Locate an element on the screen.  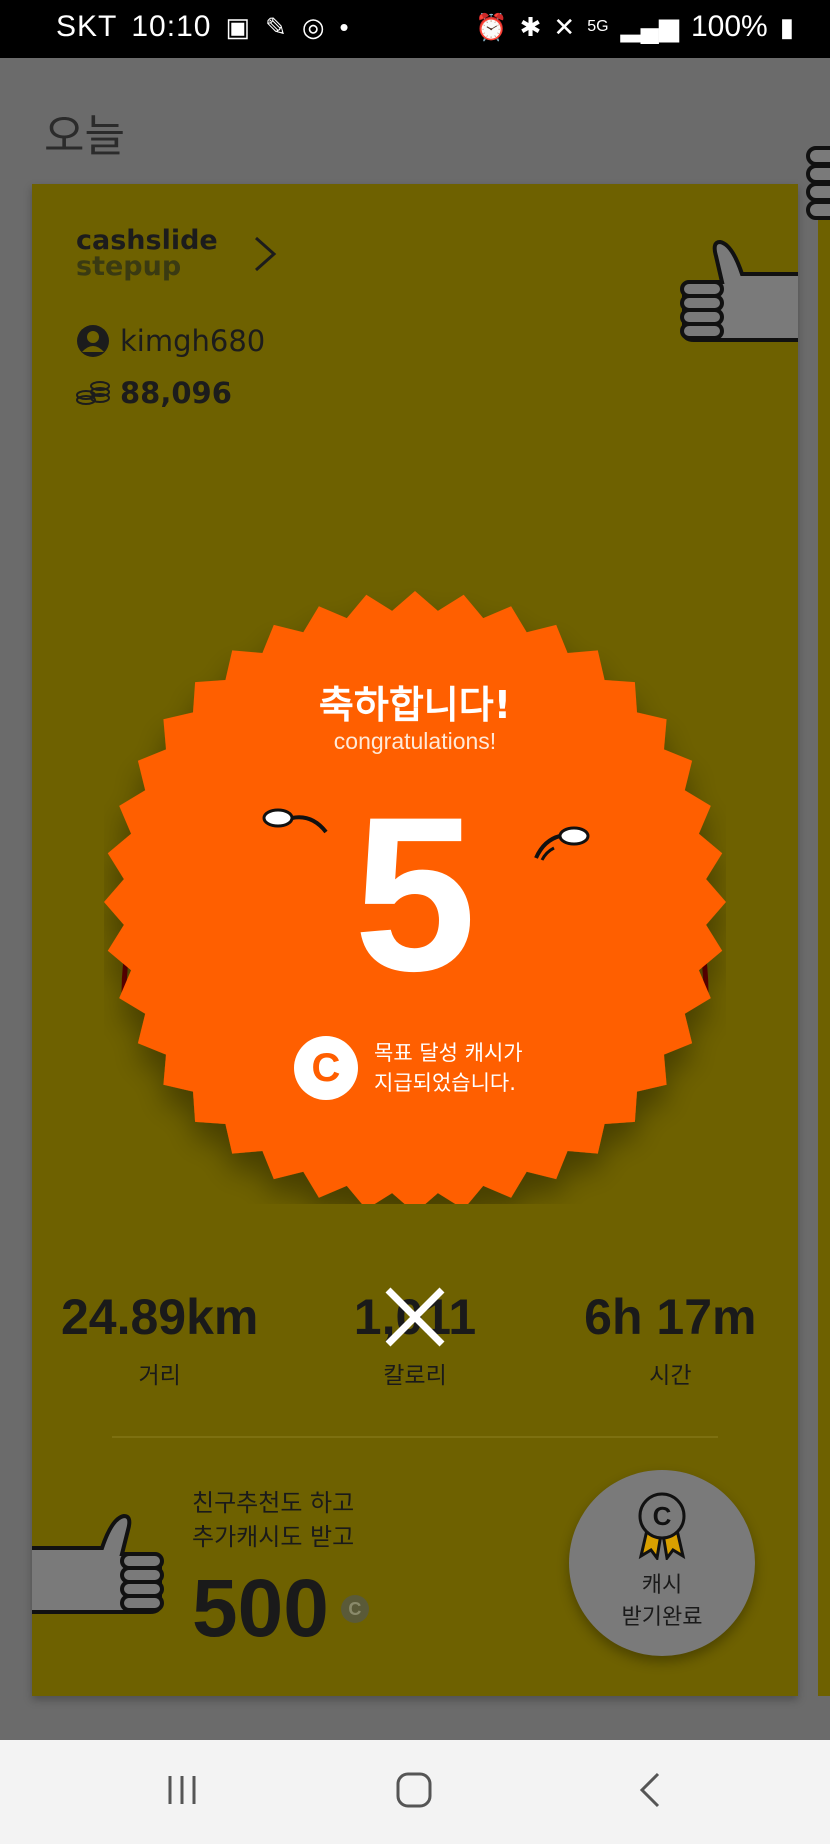
stat-distance: 24.89km 거리 is located at coordinates (159, 1339).